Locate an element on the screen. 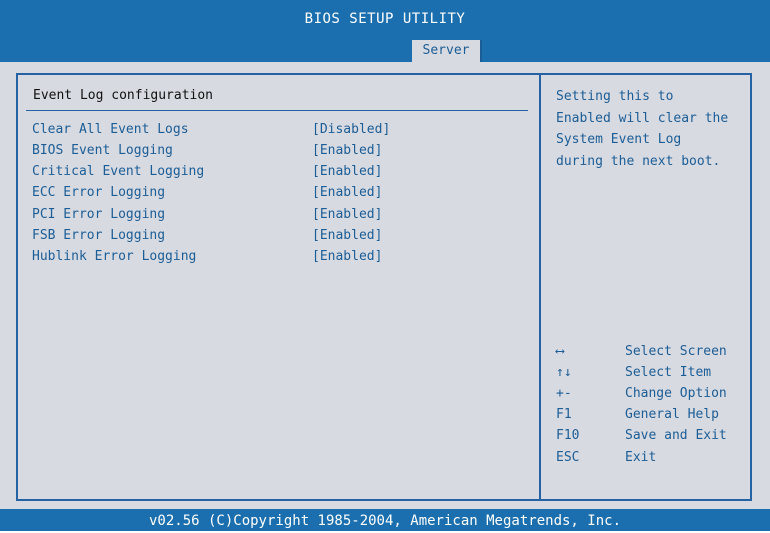 The height and width of the screenshot is (533, 770). key-description: Save and Exit is located at coordinates (676, 435).